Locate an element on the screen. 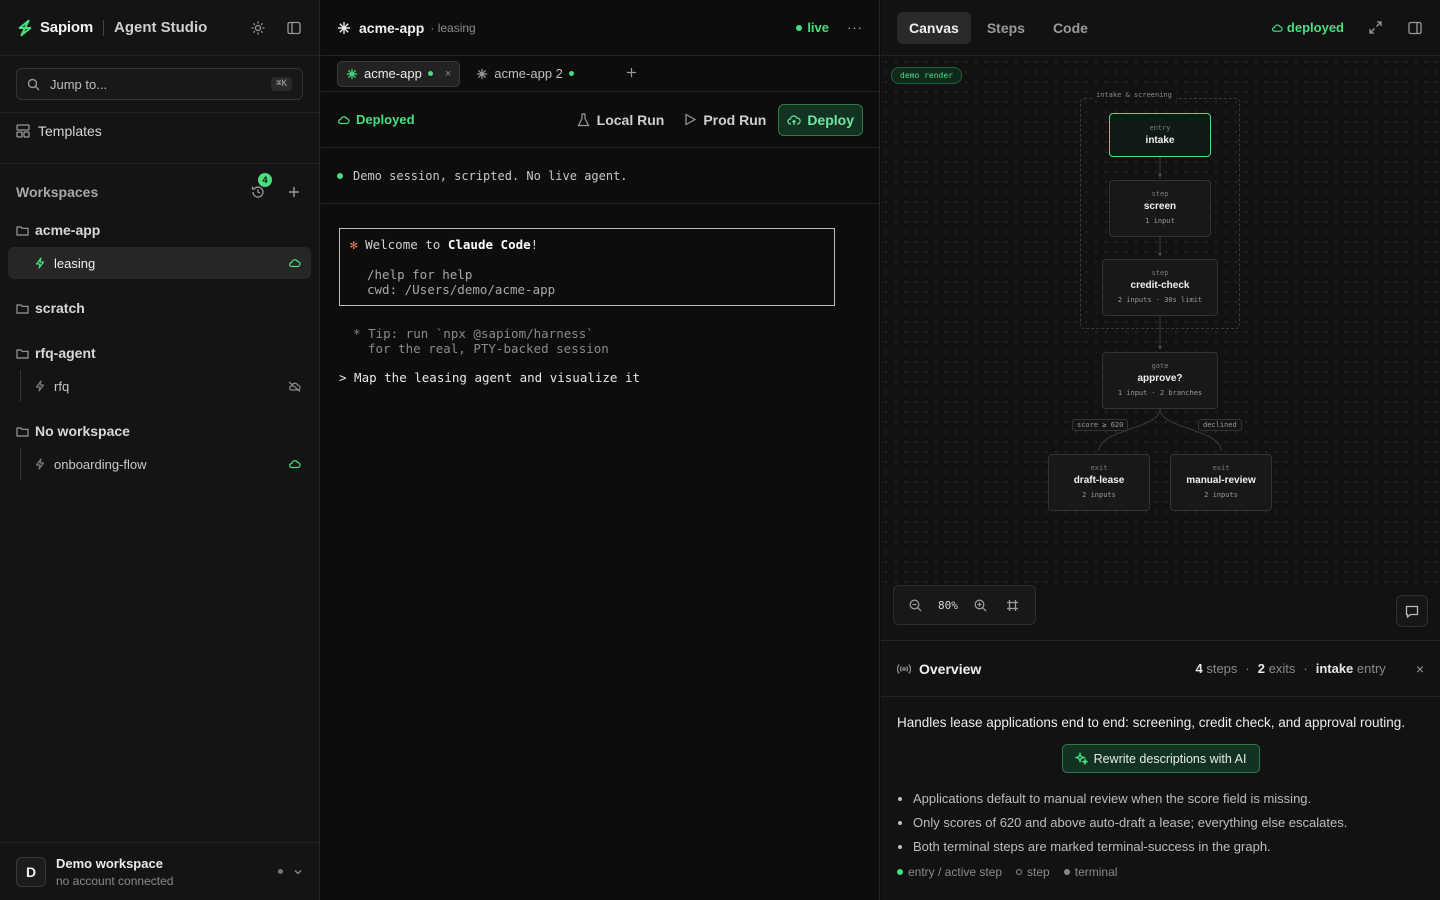 Image resolution: width=1440 pixels, height=900 pixels. deployed-indicator: deployed is located at coordinates (1307, 27).